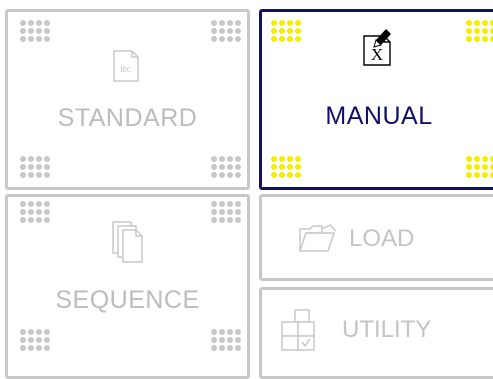 This screenshot has height=379, width=493. What do you see at coordinates (379, 116) in the screenshot?
I see `manual-label: MANUAL` at bounding box center [379, 116].